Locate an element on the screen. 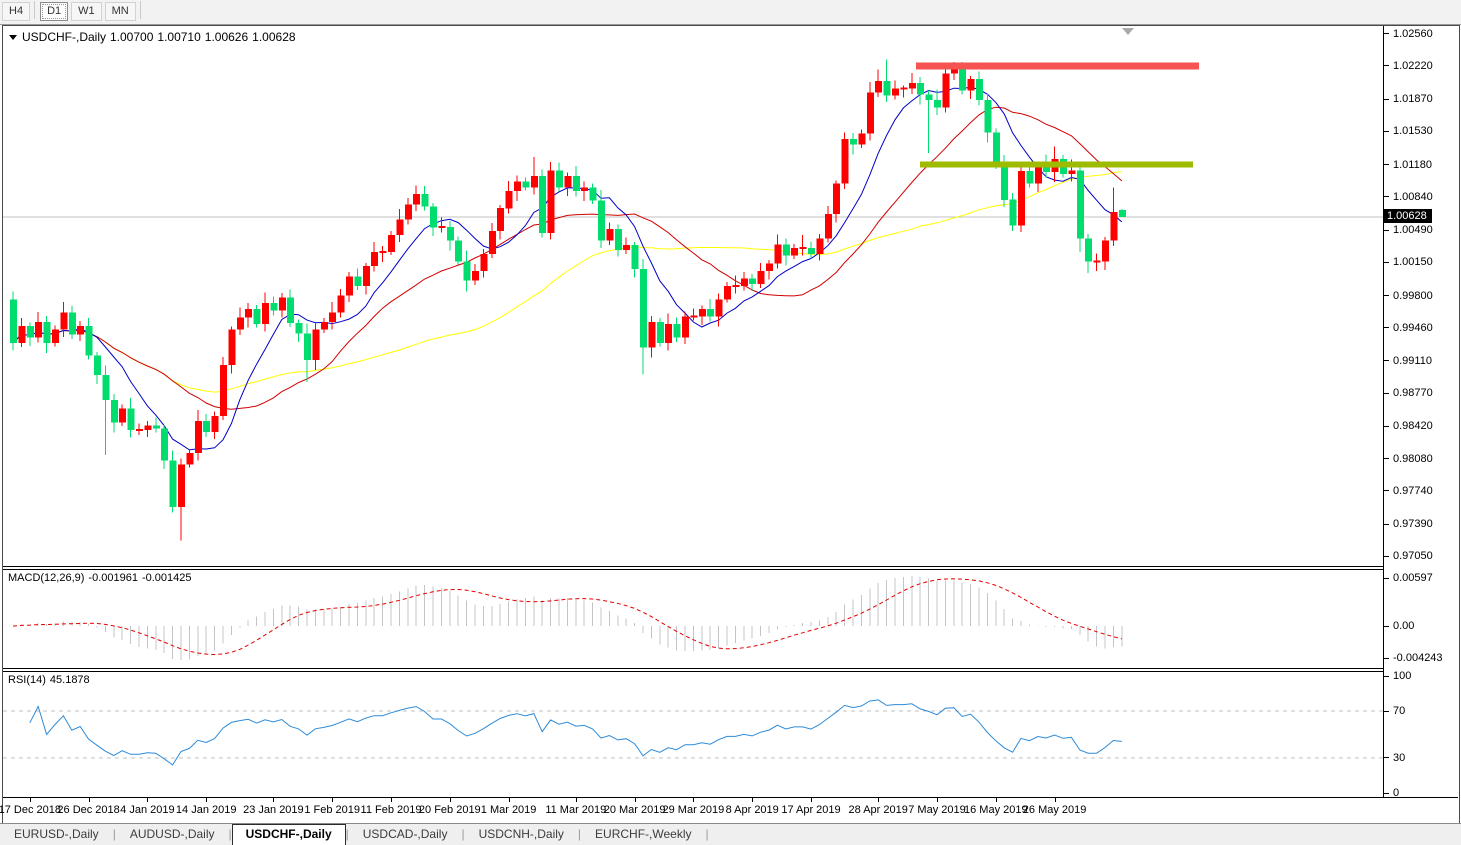 Image resolution: width=1461 pixels, height=845 pixels. date-label: 4 Jan 2019 is located at coordinates (147, 810).